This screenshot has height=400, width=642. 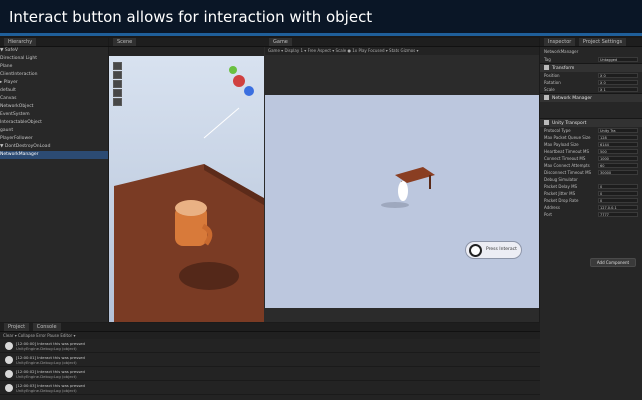 I want to click on rotate-tool, so click(x=117, y=84).